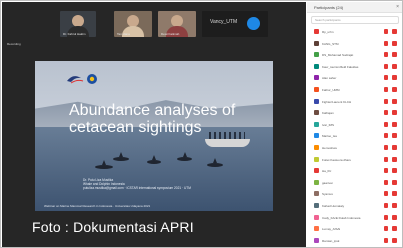 Image resolution: width=403 pixels, height=248 pixels. I want to click on tile-name: Dewi Fatimah, so click(170, 34).